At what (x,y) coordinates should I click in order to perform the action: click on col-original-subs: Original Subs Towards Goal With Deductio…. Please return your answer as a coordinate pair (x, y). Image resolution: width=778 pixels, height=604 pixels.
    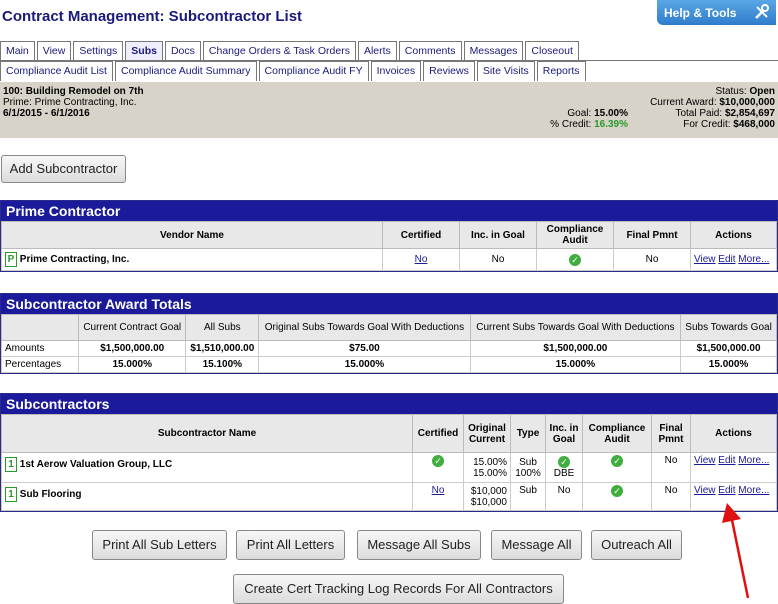
    Looking at the image, I should click on (364, 327).